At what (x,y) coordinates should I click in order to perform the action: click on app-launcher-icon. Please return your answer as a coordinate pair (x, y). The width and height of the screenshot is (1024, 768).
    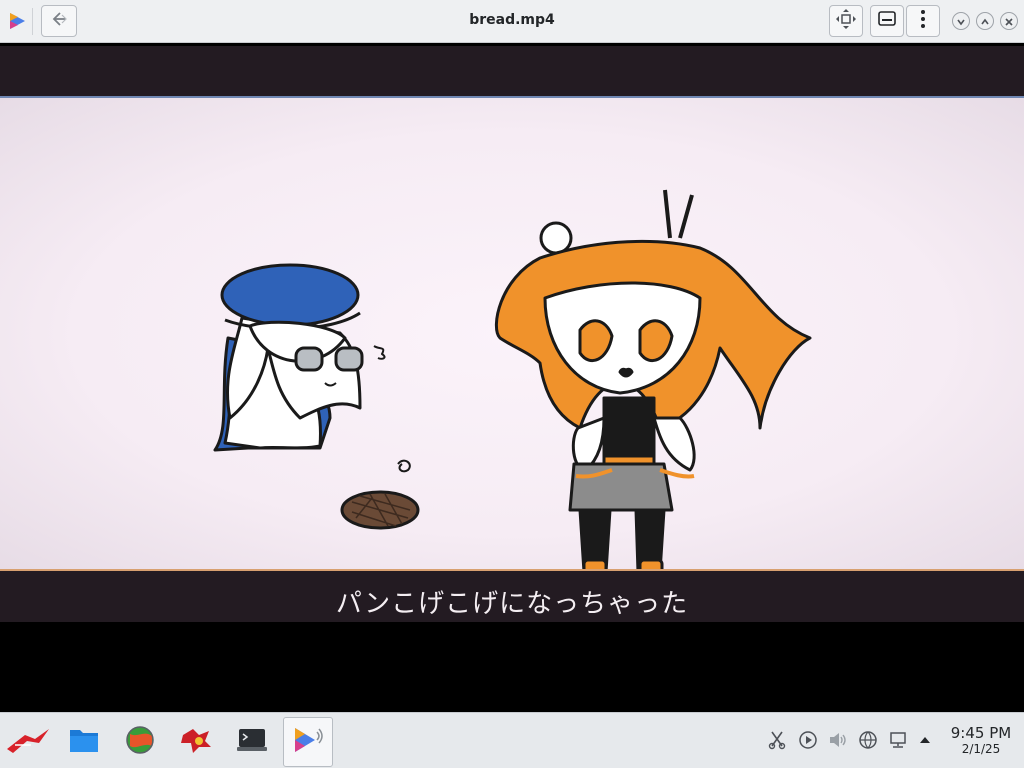
    Looking at the image, I should click on (28, 742).